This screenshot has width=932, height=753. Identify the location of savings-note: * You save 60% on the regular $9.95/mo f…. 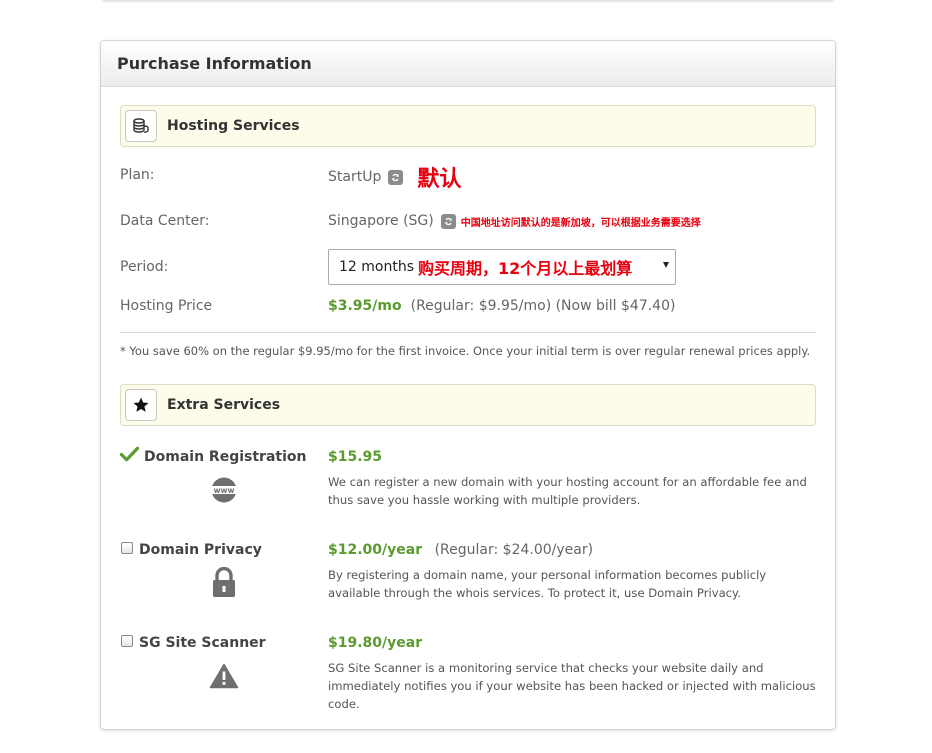
(465, 351).